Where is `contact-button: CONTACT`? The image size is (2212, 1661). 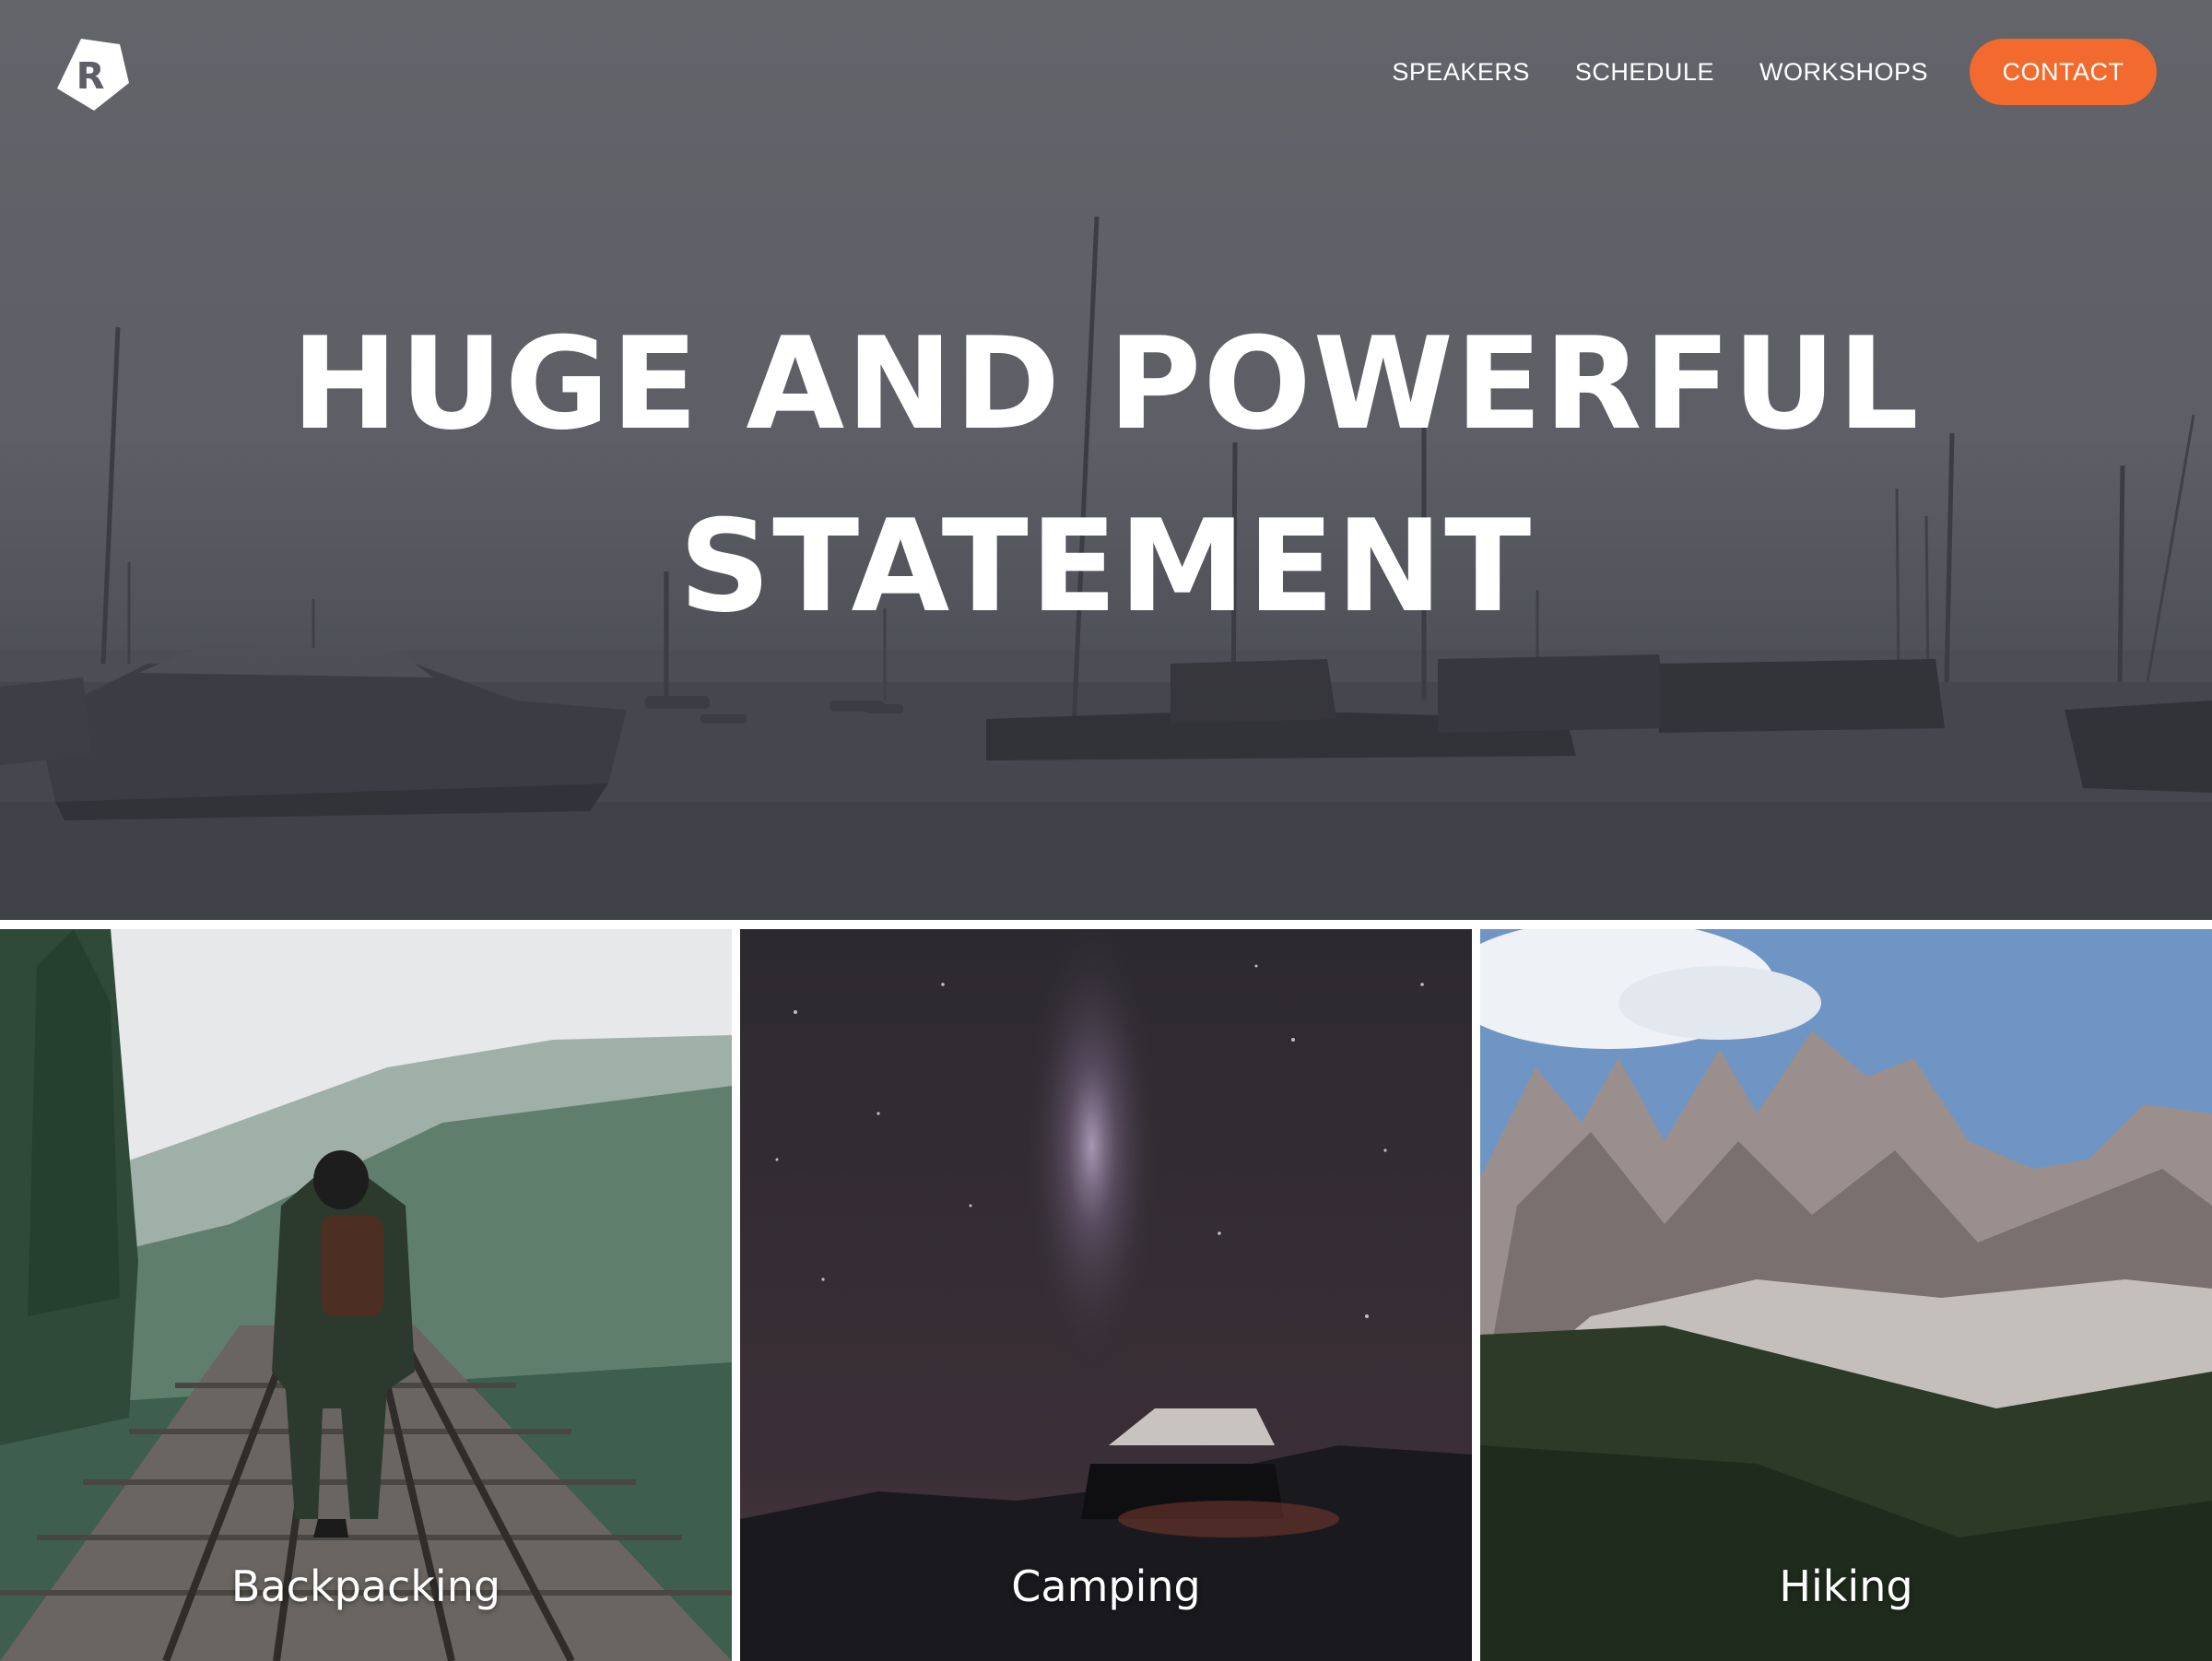
contact-button: CONTACT is located at coordinates (2063, 72).